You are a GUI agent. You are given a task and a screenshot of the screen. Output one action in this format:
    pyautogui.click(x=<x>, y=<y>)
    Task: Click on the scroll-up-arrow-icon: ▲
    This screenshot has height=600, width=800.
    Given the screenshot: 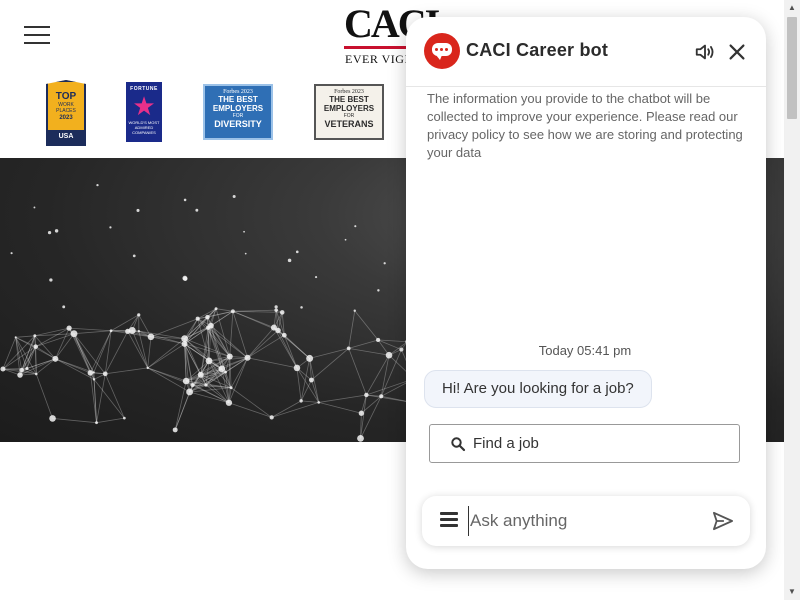 What is the action you would take?
    pyautogui.click(x=792, y=8)
    